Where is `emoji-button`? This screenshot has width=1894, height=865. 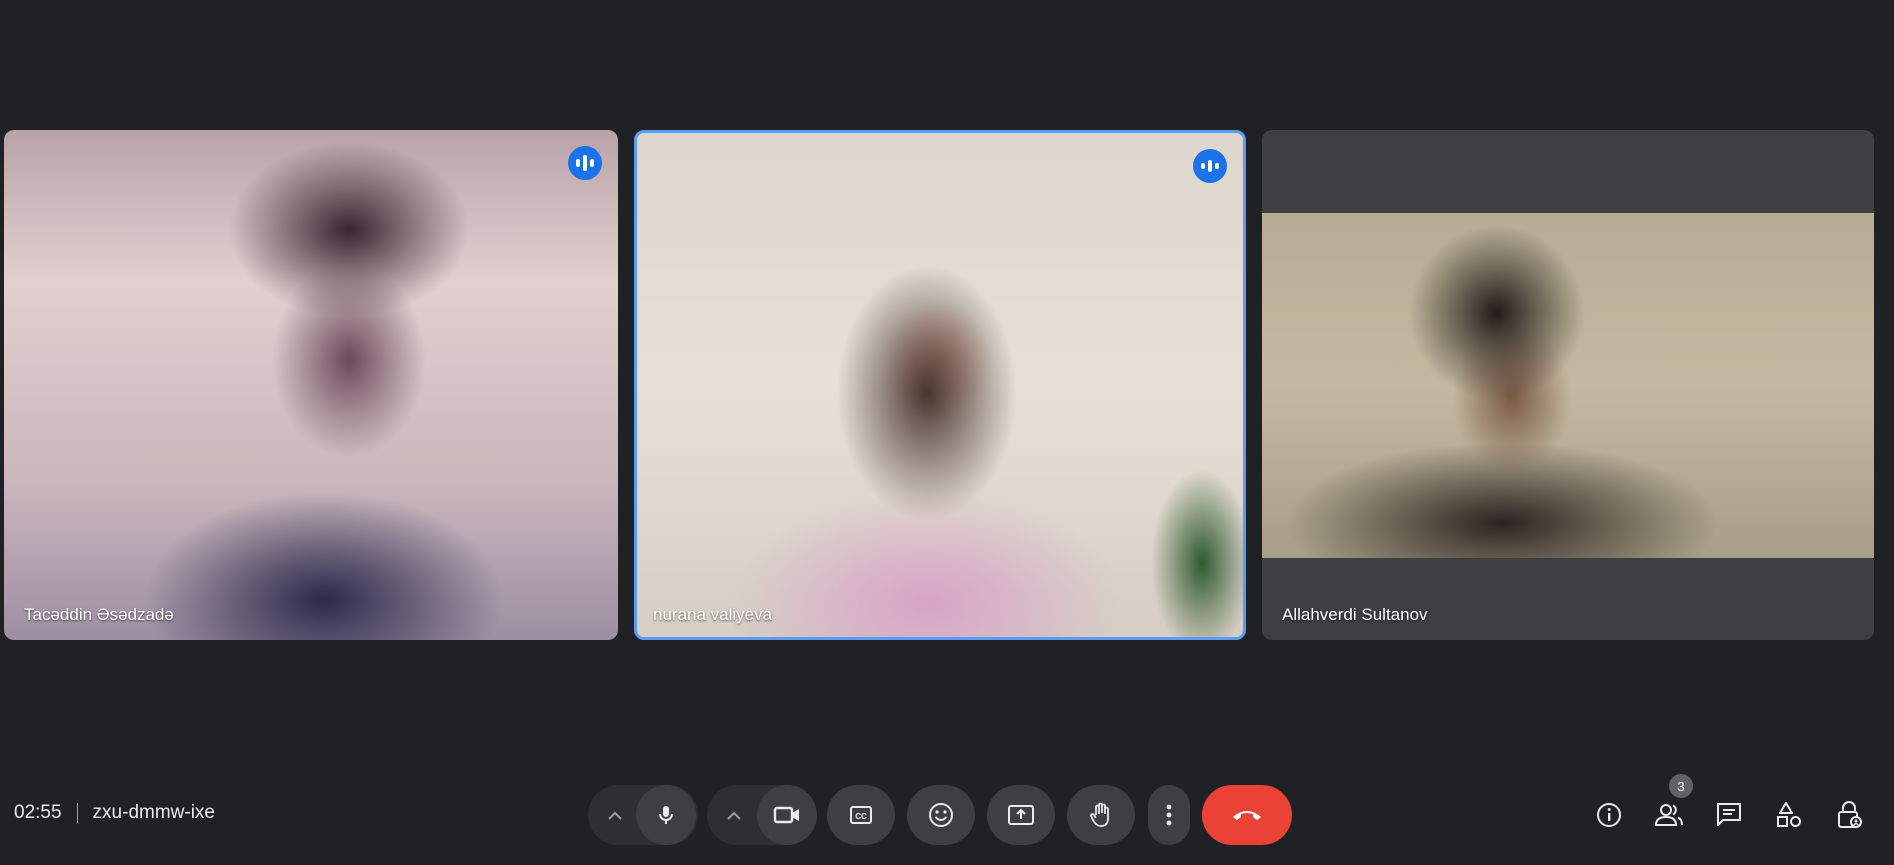
emoji-button is located at coordinates (941, 815).